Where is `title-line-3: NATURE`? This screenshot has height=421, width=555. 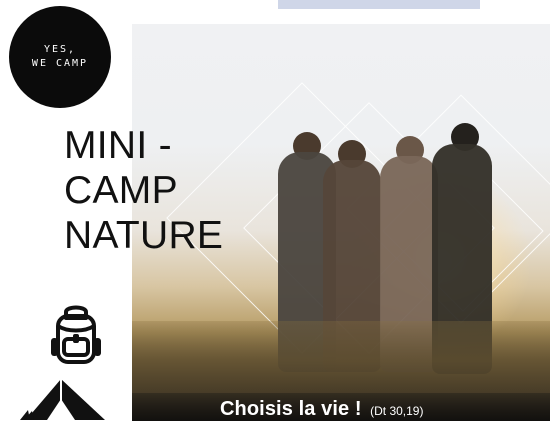
title-line-3: NATURE is located at coordinates (144, 235).